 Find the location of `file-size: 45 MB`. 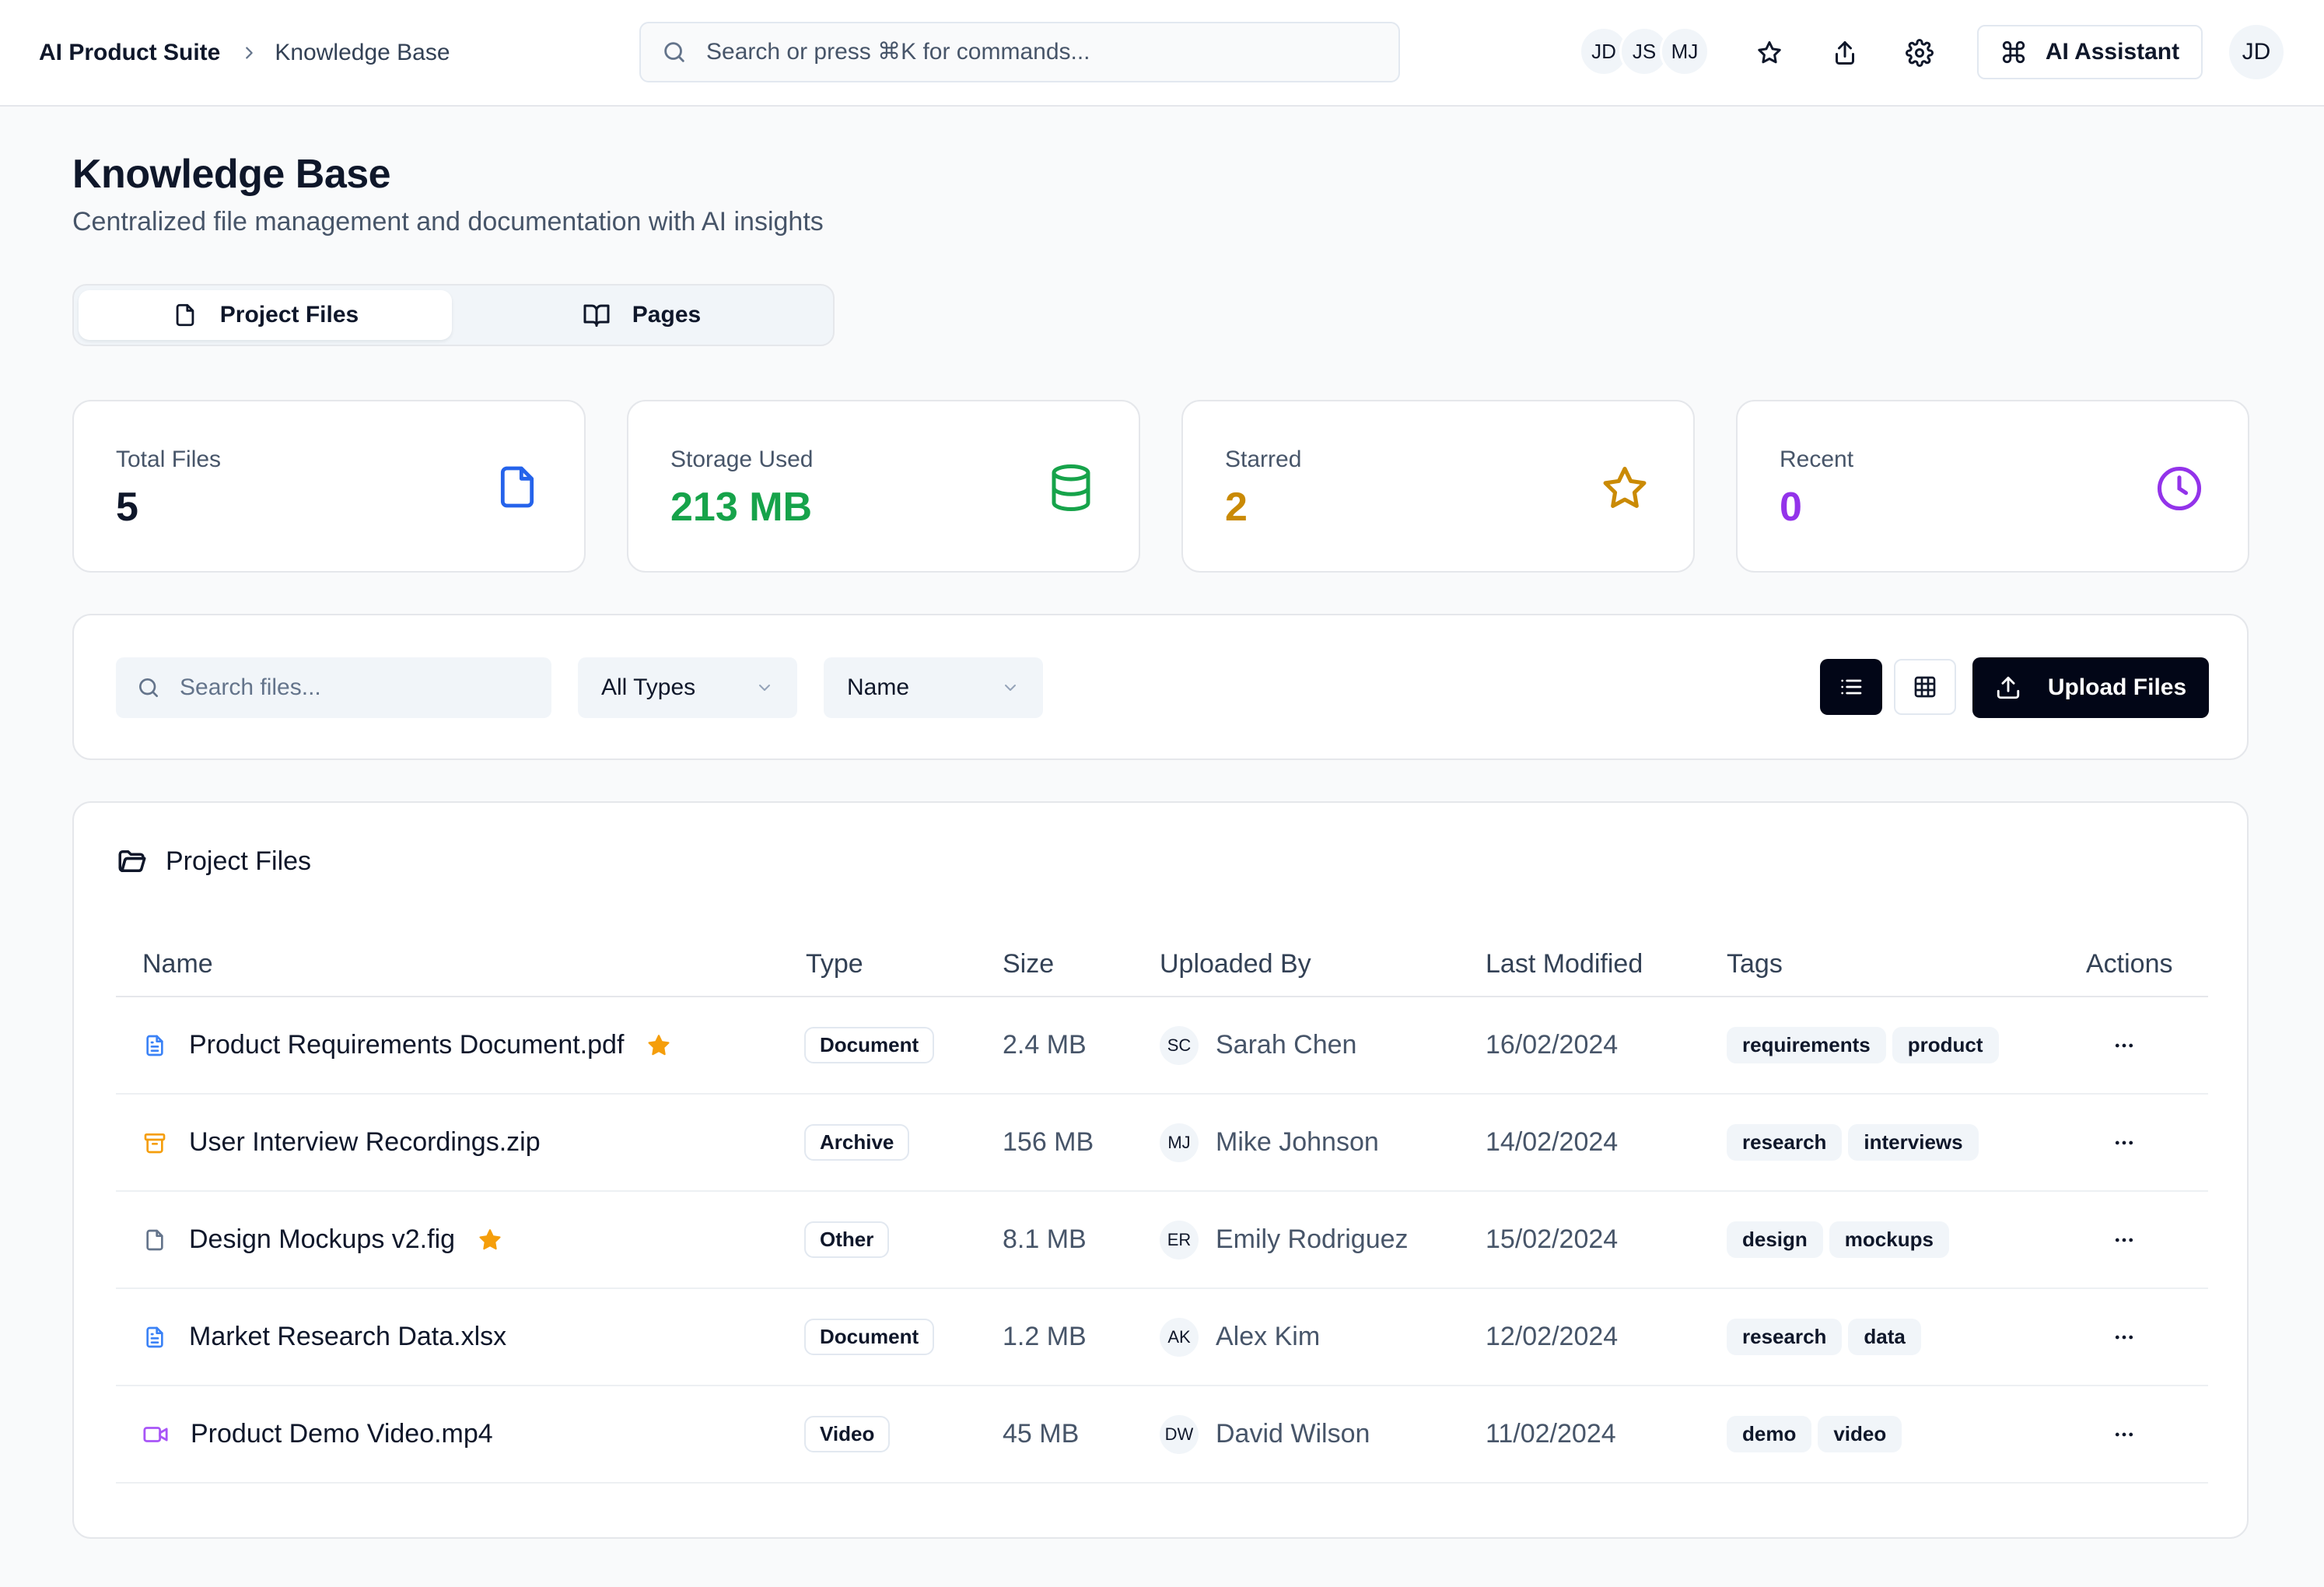

file-size: 45 MB is located at coordinates (1041, 1434).